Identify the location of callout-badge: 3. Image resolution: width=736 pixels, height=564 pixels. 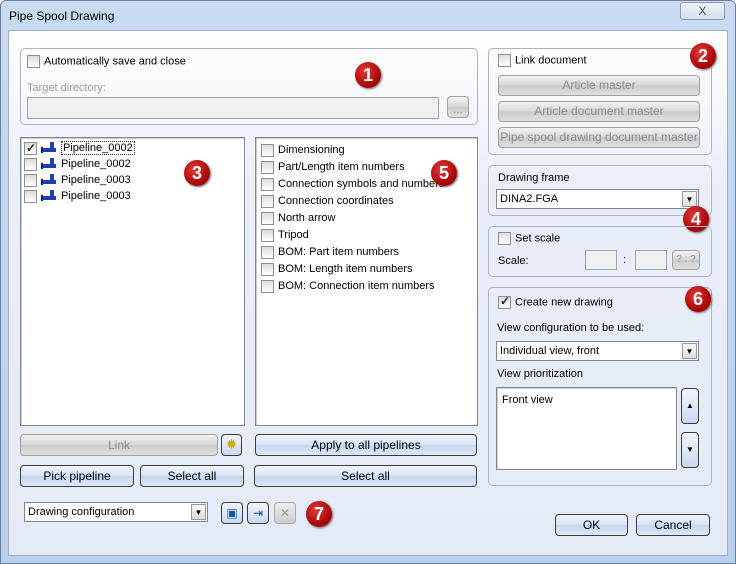
(197, 173).